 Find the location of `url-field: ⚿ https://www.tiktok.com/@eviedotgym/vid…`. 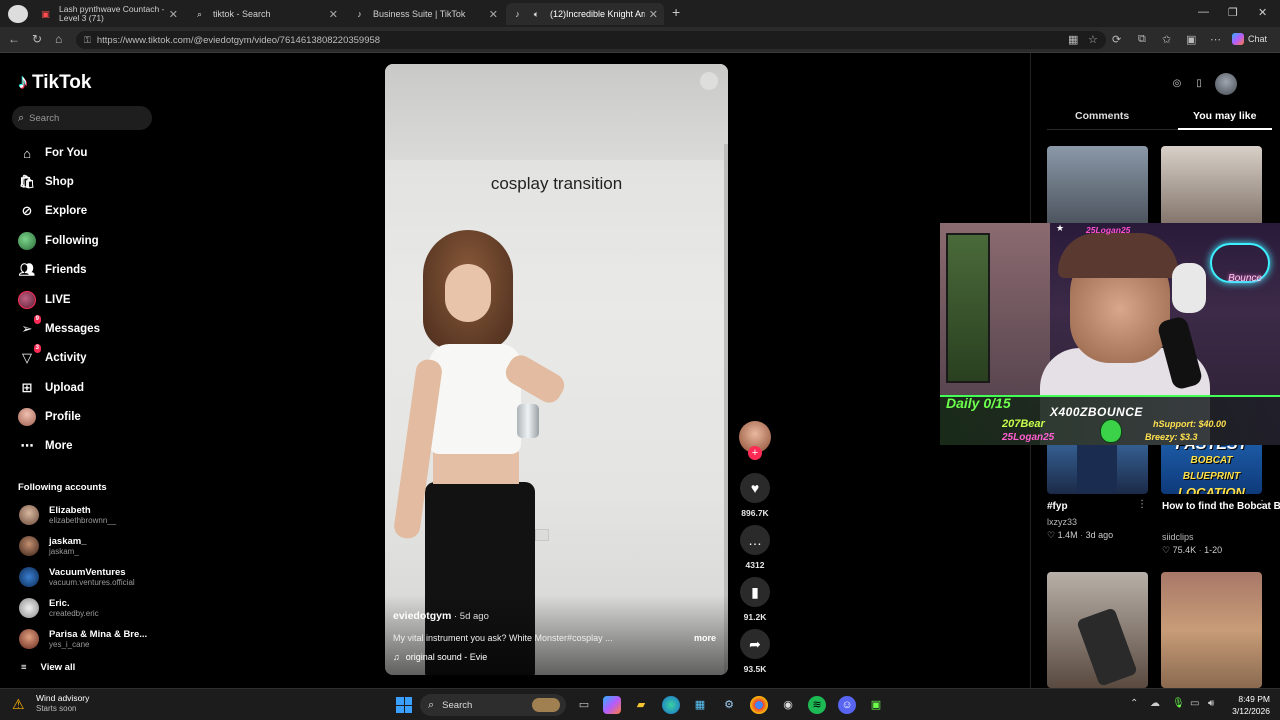

url-field: ⚿ https://www.tiktok.com/@eviedotgym/vid… is located at coordinates (591, 40).